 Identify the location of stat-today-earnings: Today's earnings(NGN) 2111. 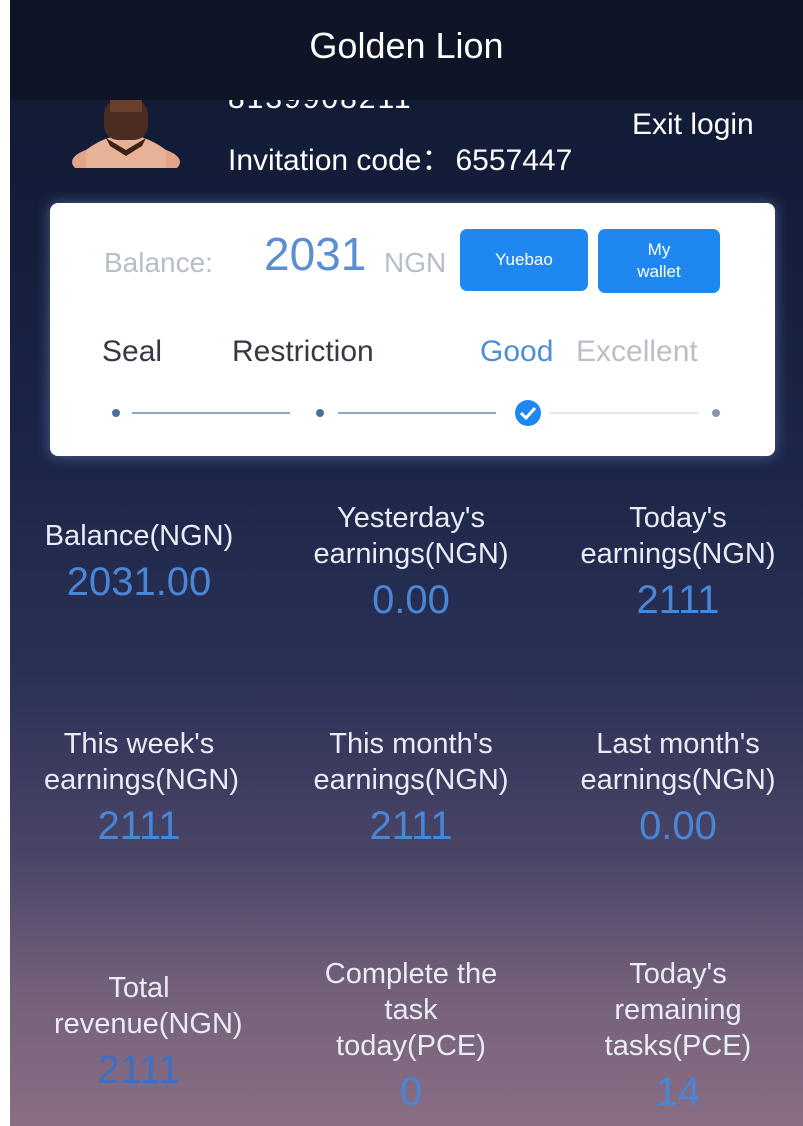
(678, 561).